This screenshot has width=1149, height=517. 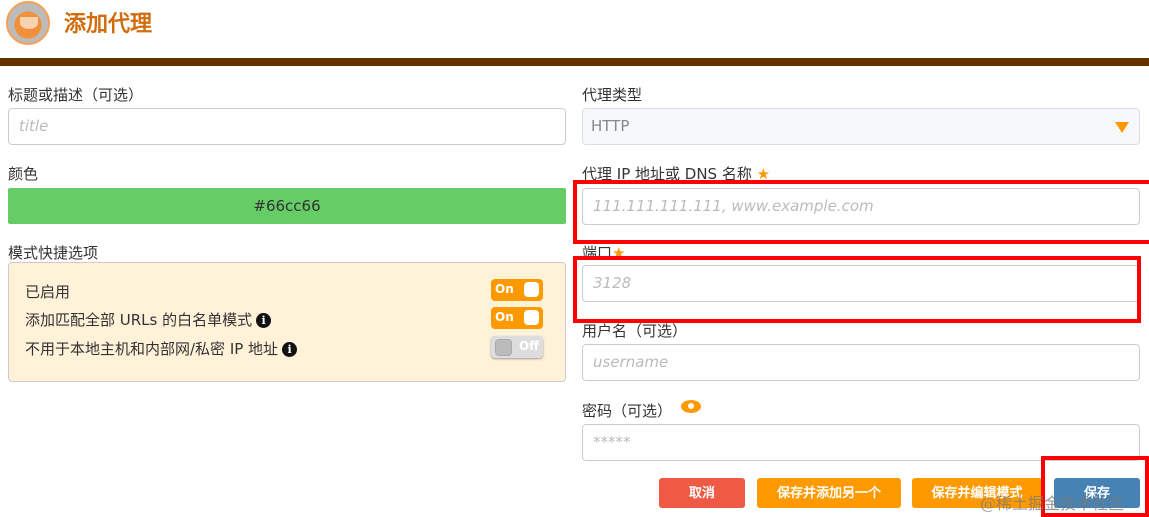 What do you see at coordinates (53, 253) in the screenshot?
I see `pattern-options-label: 模式快捷选项` at bounding box center [53, 253].